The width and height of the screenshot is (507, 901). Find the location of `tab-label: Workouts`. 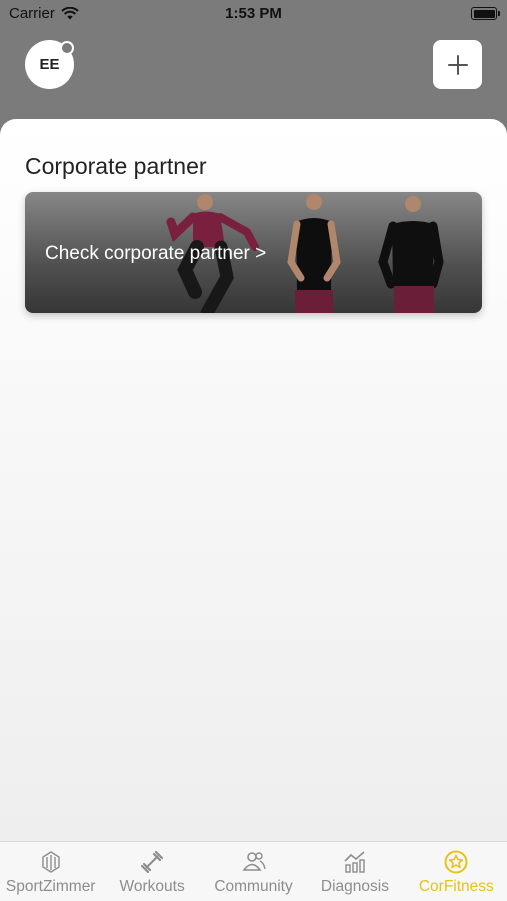

tab-label: Workouts is located at coordinates (152, 886).